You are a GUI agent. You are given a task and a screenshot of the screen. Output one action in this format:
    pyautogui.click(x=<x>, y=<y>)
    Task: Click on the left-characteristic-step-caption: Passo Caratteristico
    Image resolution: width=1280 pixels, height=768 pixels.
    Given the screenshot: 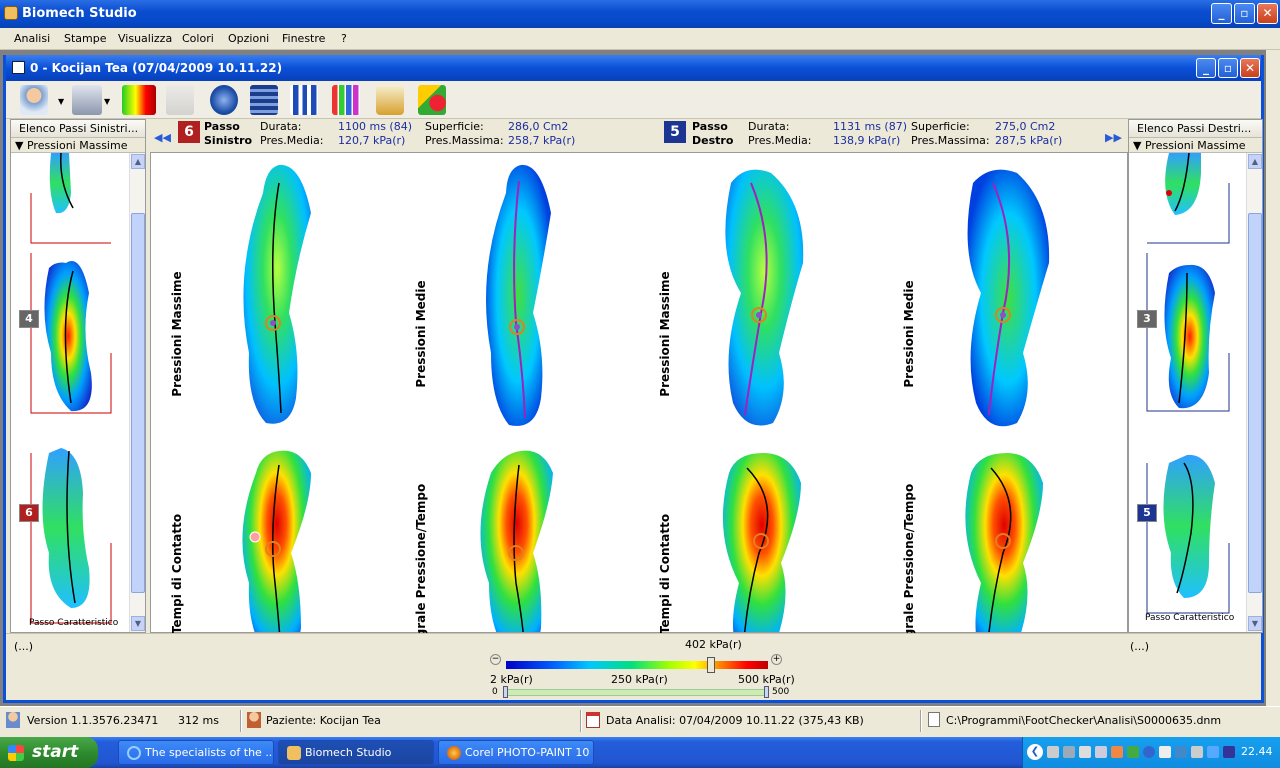 What is the action you would take?
    pyautogui.click(x=74, y=623)
    